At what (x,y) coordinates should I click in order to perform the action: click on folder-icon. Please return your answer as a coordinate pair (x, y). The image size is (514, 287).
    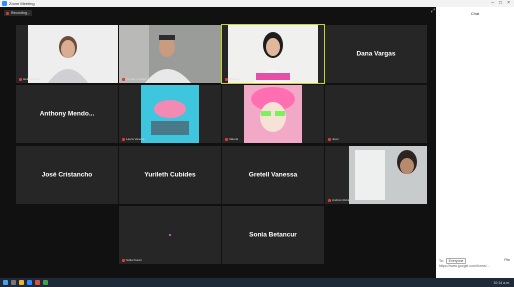
    Looking at the image, I should click on (21, 282).